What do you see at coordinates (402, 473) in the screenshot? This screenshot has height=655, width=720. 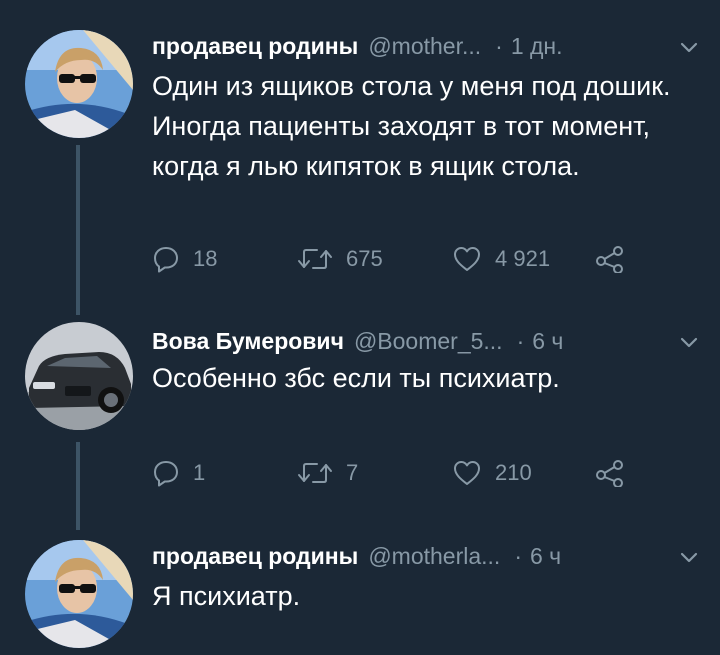 I see `tweet-actions: 1 7 210` at bounding box center [402, 473].